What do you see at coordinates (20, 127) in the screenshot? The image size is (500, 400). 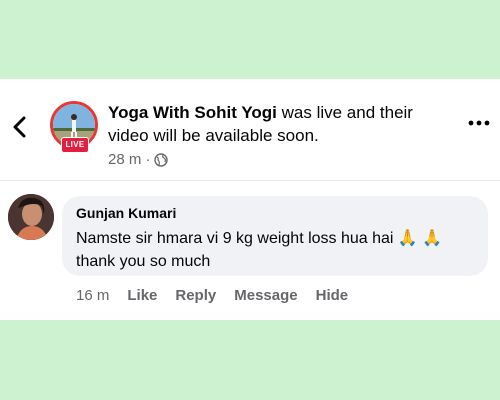 I see `chevron-left-icon` at bounding box center [20, 127].